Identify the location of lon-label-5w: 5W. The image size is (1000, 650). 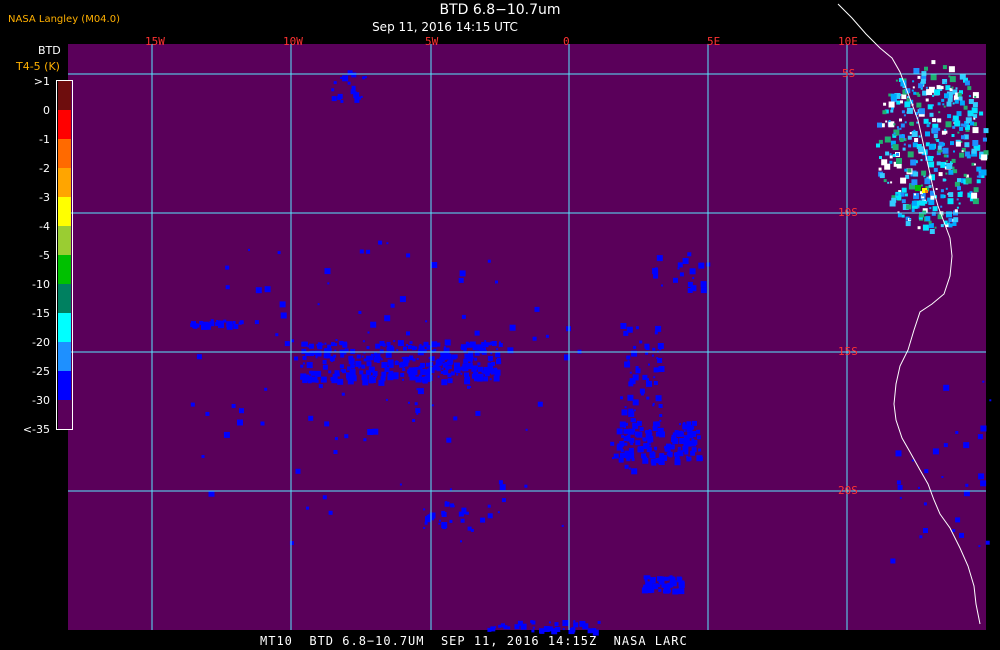
(432, 41).